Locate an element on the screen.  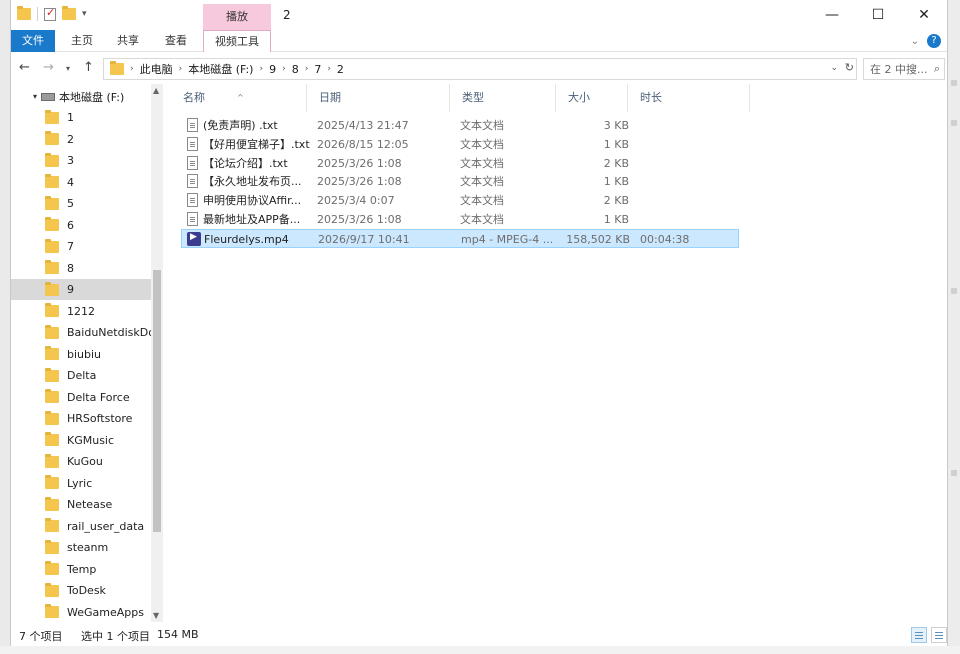
column-header-type: 类型 is located at coordinates (503, 98).